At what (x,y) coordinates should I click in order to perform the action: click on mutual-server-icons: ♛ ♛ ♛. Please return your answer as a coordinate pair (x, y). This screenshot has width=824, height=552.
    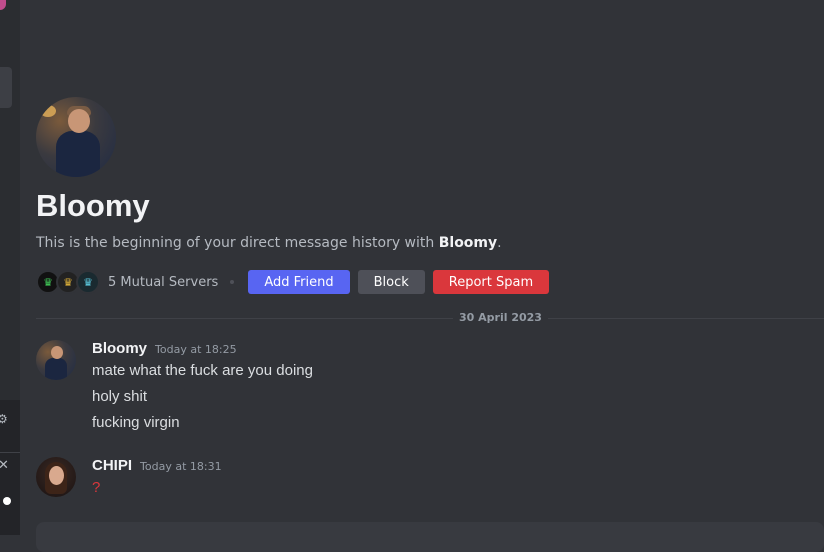
    Looking at the image, I should click on (68, 282).